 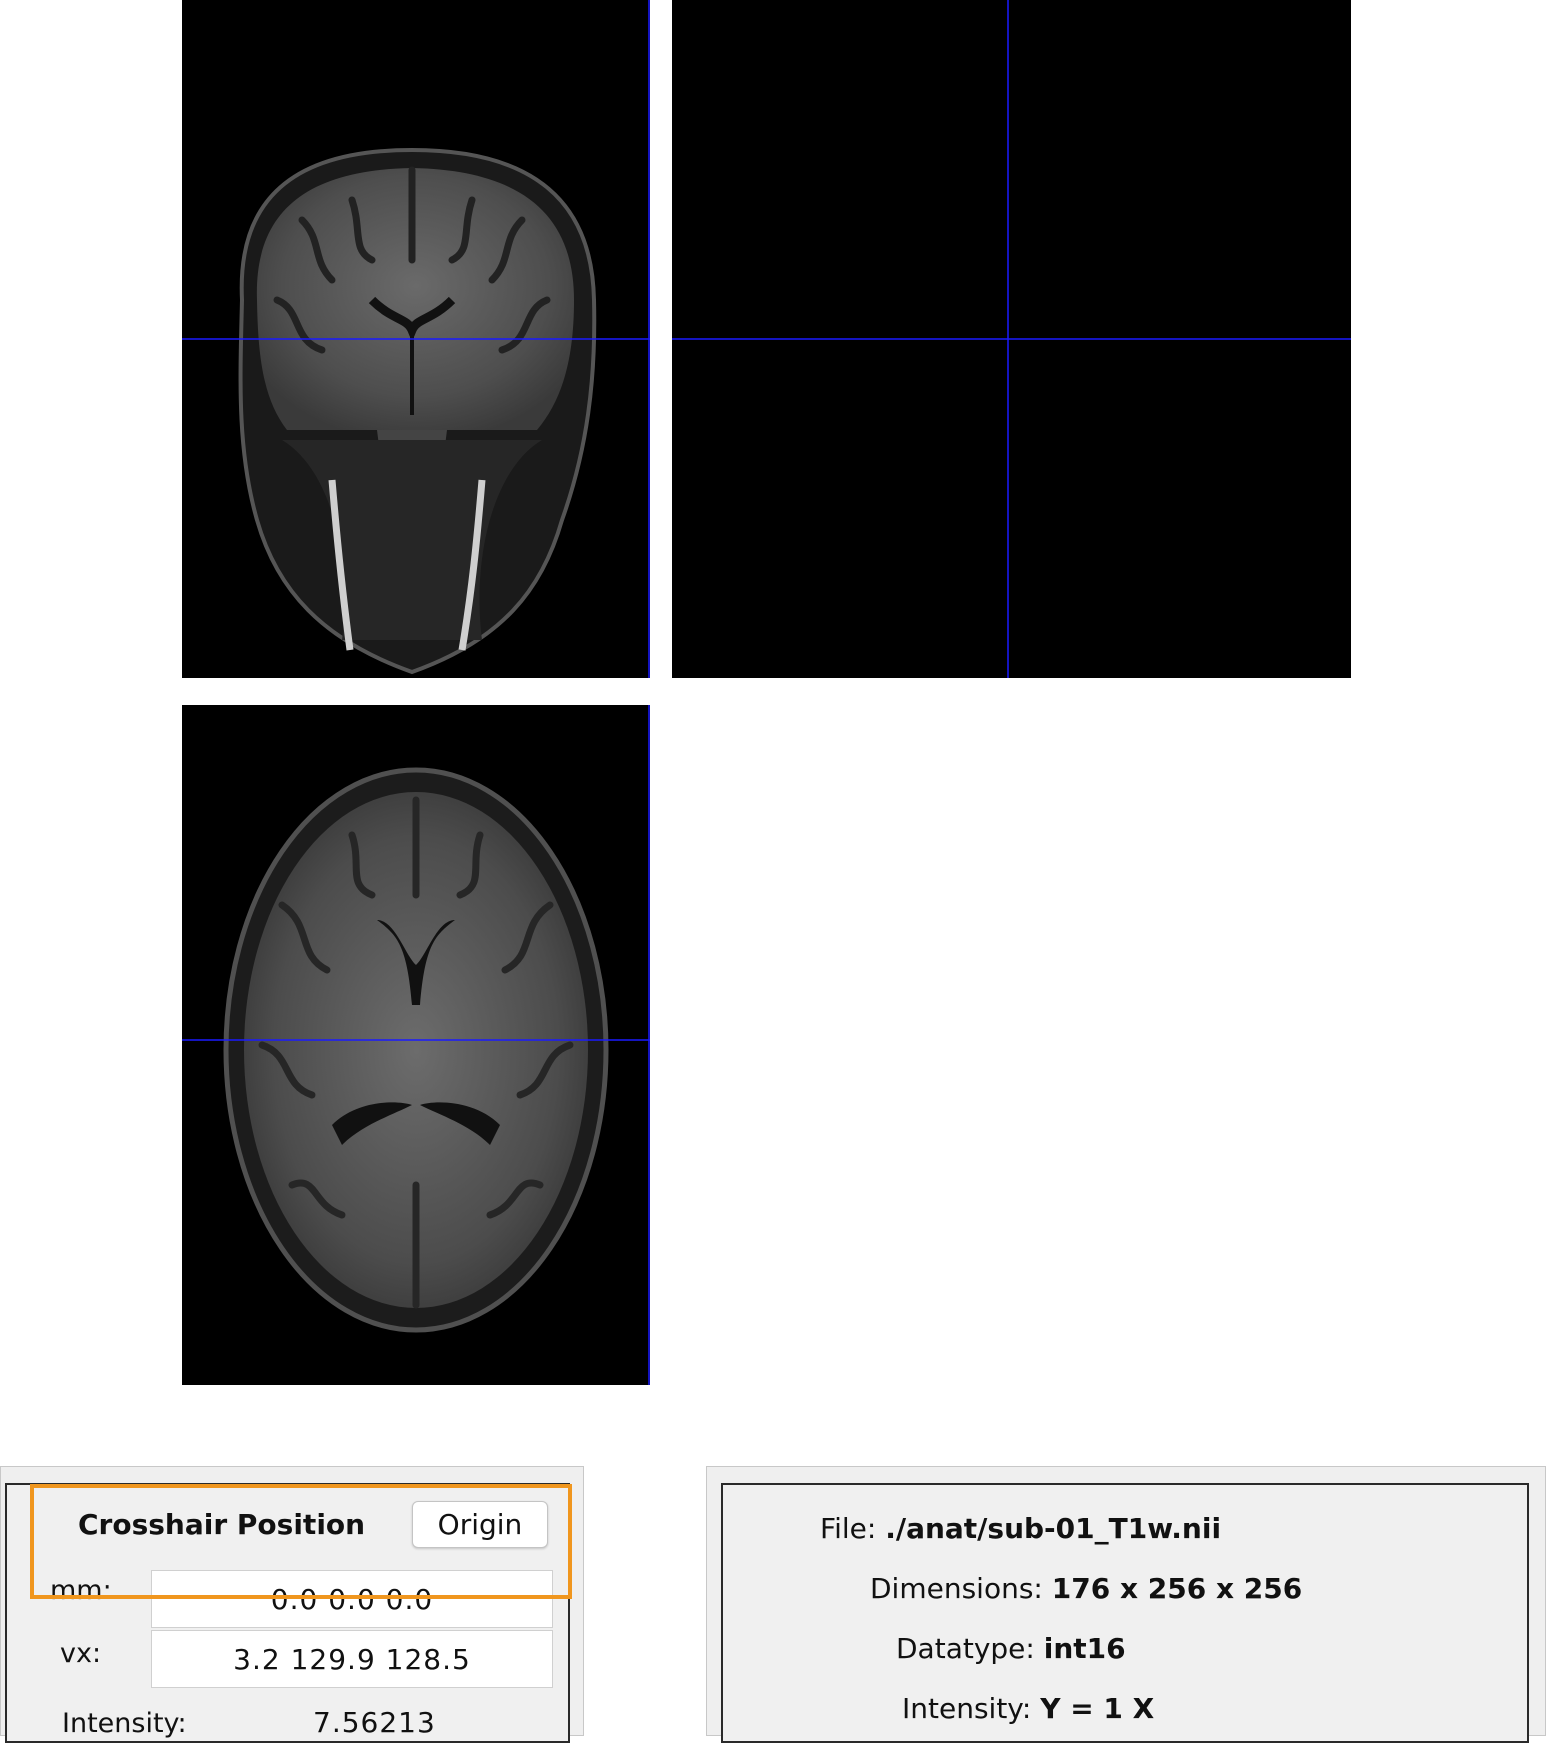 What do you see at coordinates (1084, 1648) in the screenshot?
I see `datatype-value: int16` at bounding box center [1084, 1648].